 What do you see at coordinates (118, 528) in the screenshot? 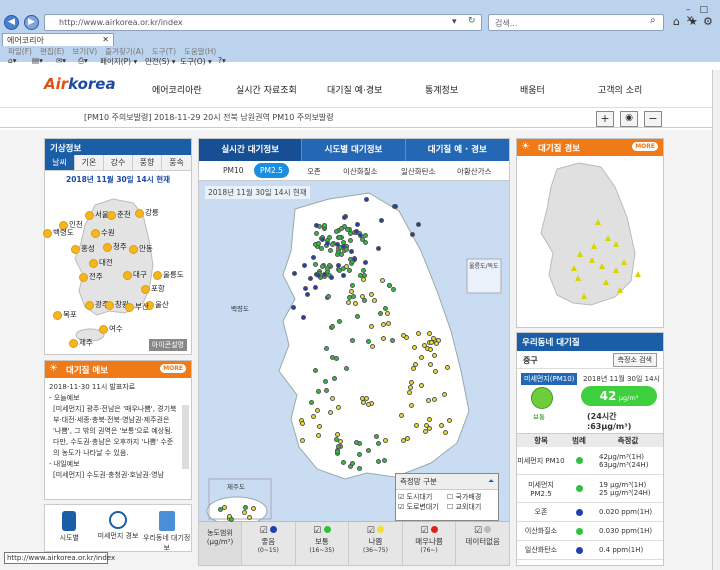
I see `quick-link-alert: 미세먼지 경보` at bounding box center [118, 528].